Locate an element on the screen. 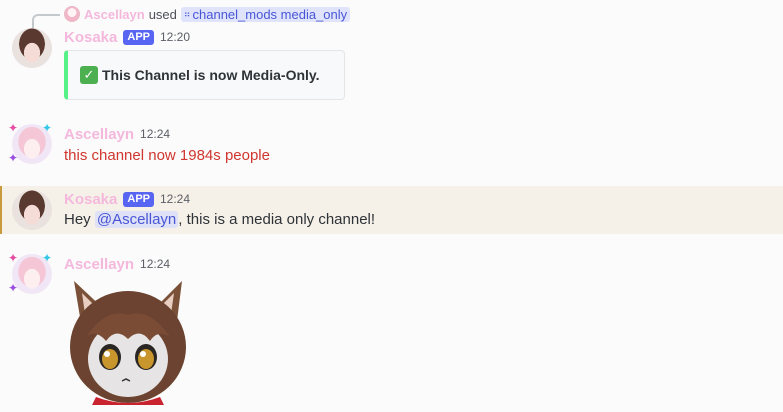 The height and width of the screenshot is (412, 783). message-header: Kosaka APP 12:20 is located at coordinates (127, 37).